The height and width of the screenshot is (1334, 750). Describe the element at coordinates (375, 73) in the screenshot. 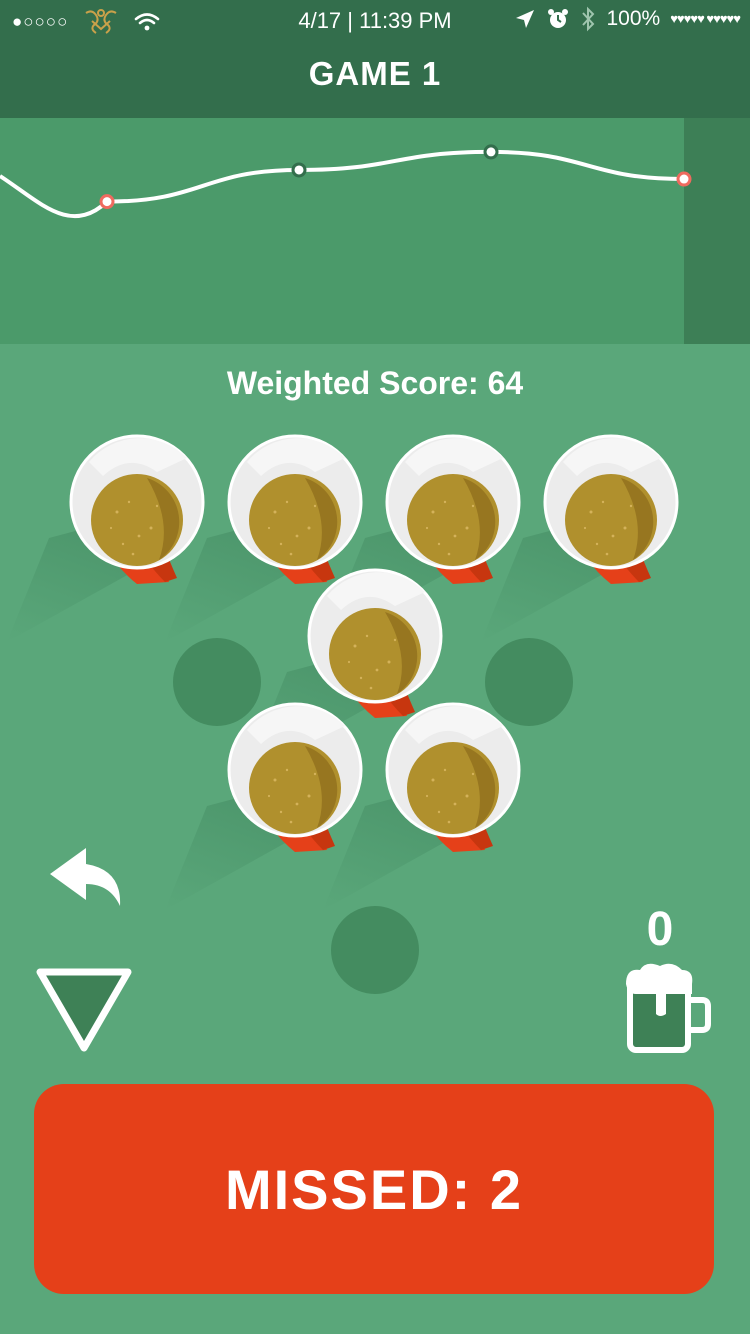

I see `page-title: GAME 1` at that location.